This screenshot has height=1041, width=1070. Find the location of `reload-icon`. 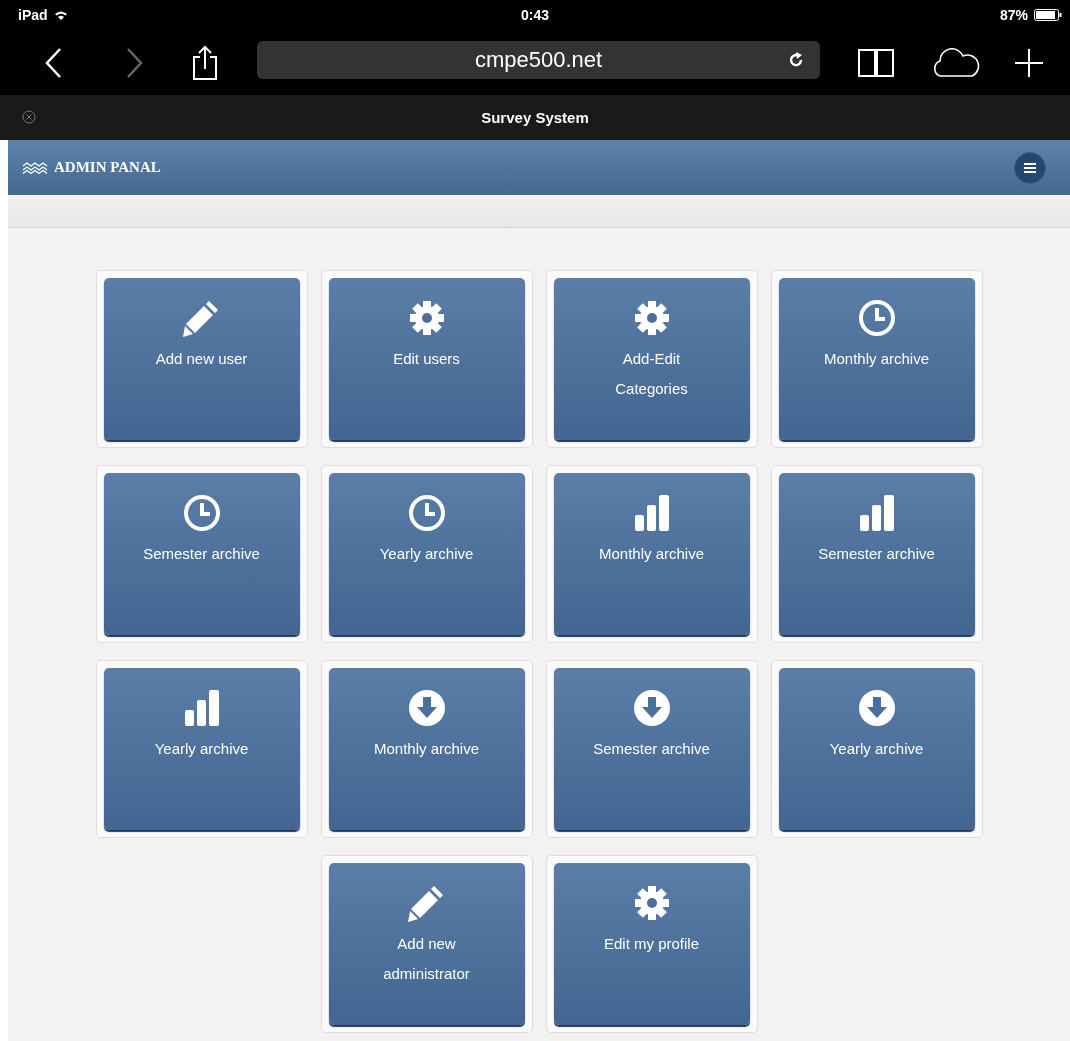

reload-icon is located at coordinates (796, 60).